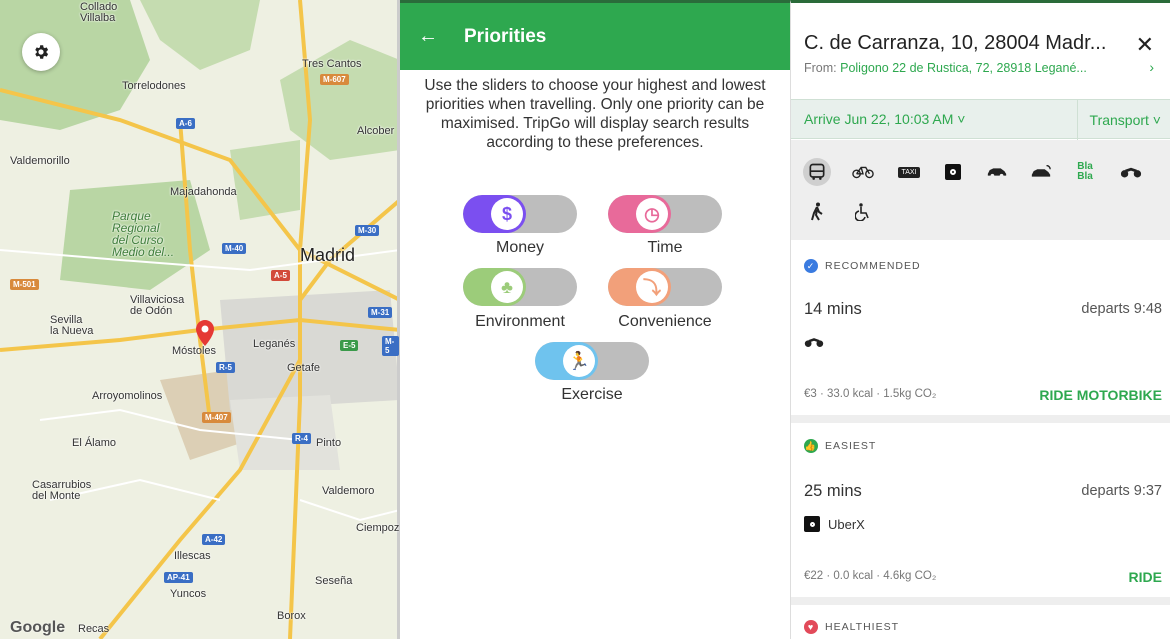 This screenshot has width=1170, height=639. What do you see at coordinates (811, 266) in the screenshot?
I see `check-badge-icon: ✓` at bounding box center [811, 266].